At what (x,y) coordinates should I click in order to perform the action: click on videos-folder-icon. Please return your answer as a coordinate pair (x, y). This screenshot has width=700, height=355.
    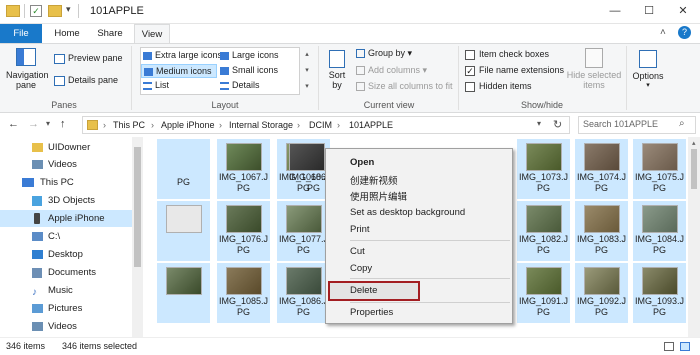
    Looking at the image, I should click on (37, 326).